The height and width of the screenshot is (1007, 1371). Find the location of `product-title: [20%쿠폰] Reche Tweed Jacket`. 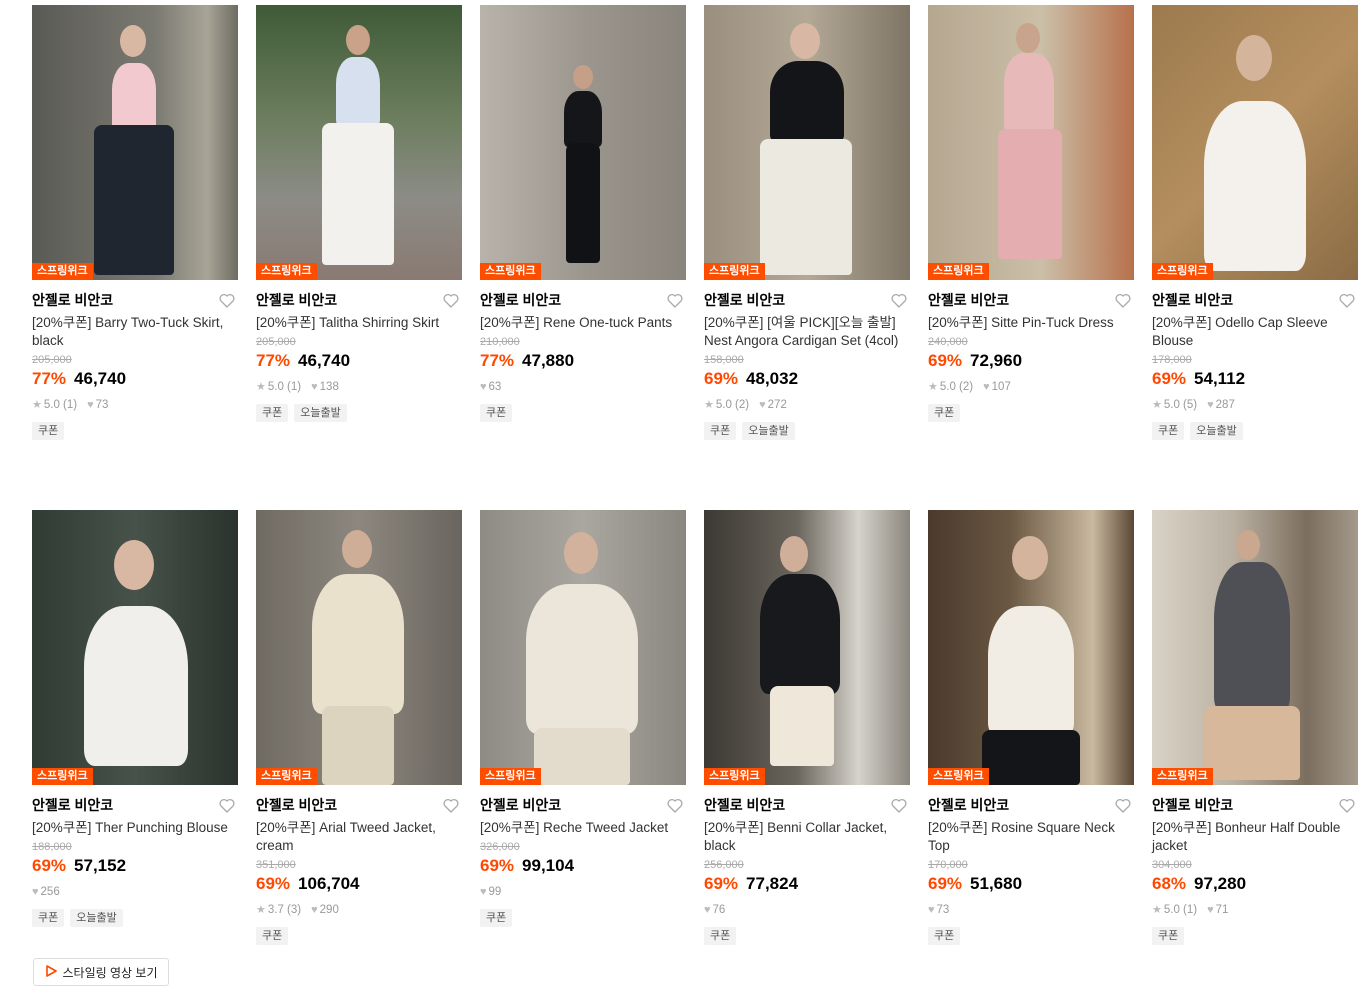

product-title: [20%쿠폰] Reche Tweed Jacket is located at coordinates (583, 828).